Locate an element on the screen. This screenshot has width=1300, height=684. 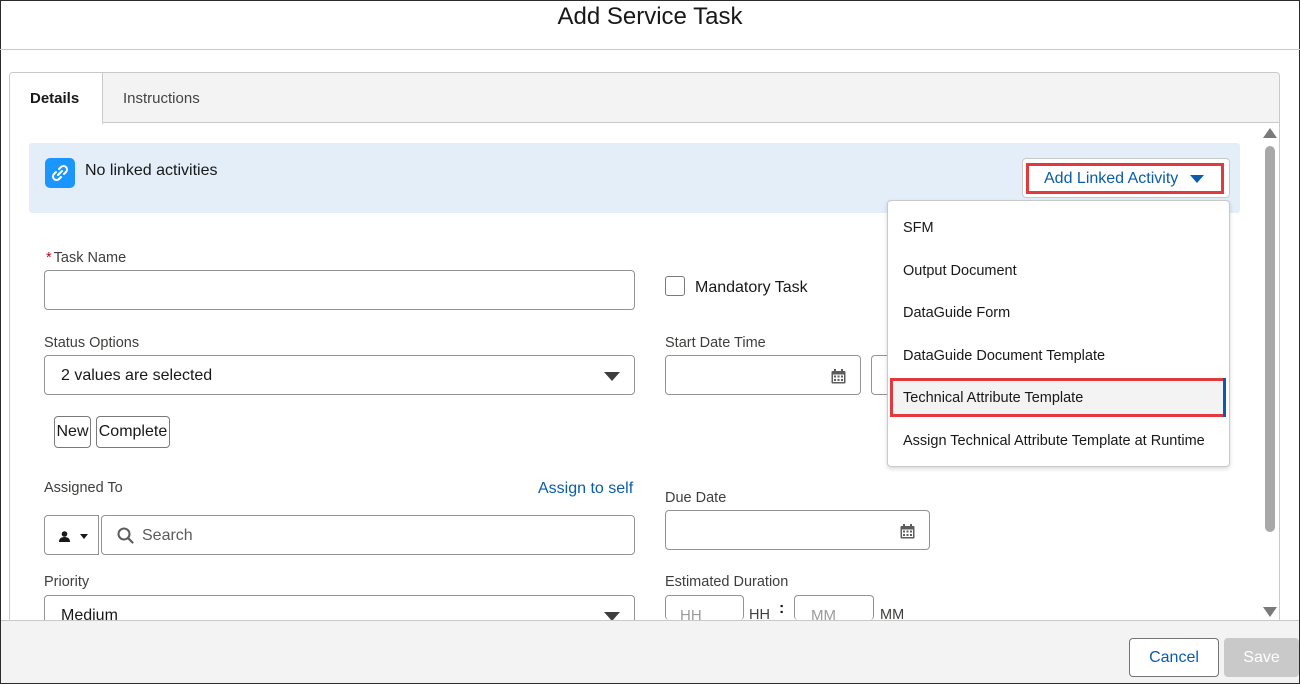
priority-value: Medium is located at coordinates (89, 613).